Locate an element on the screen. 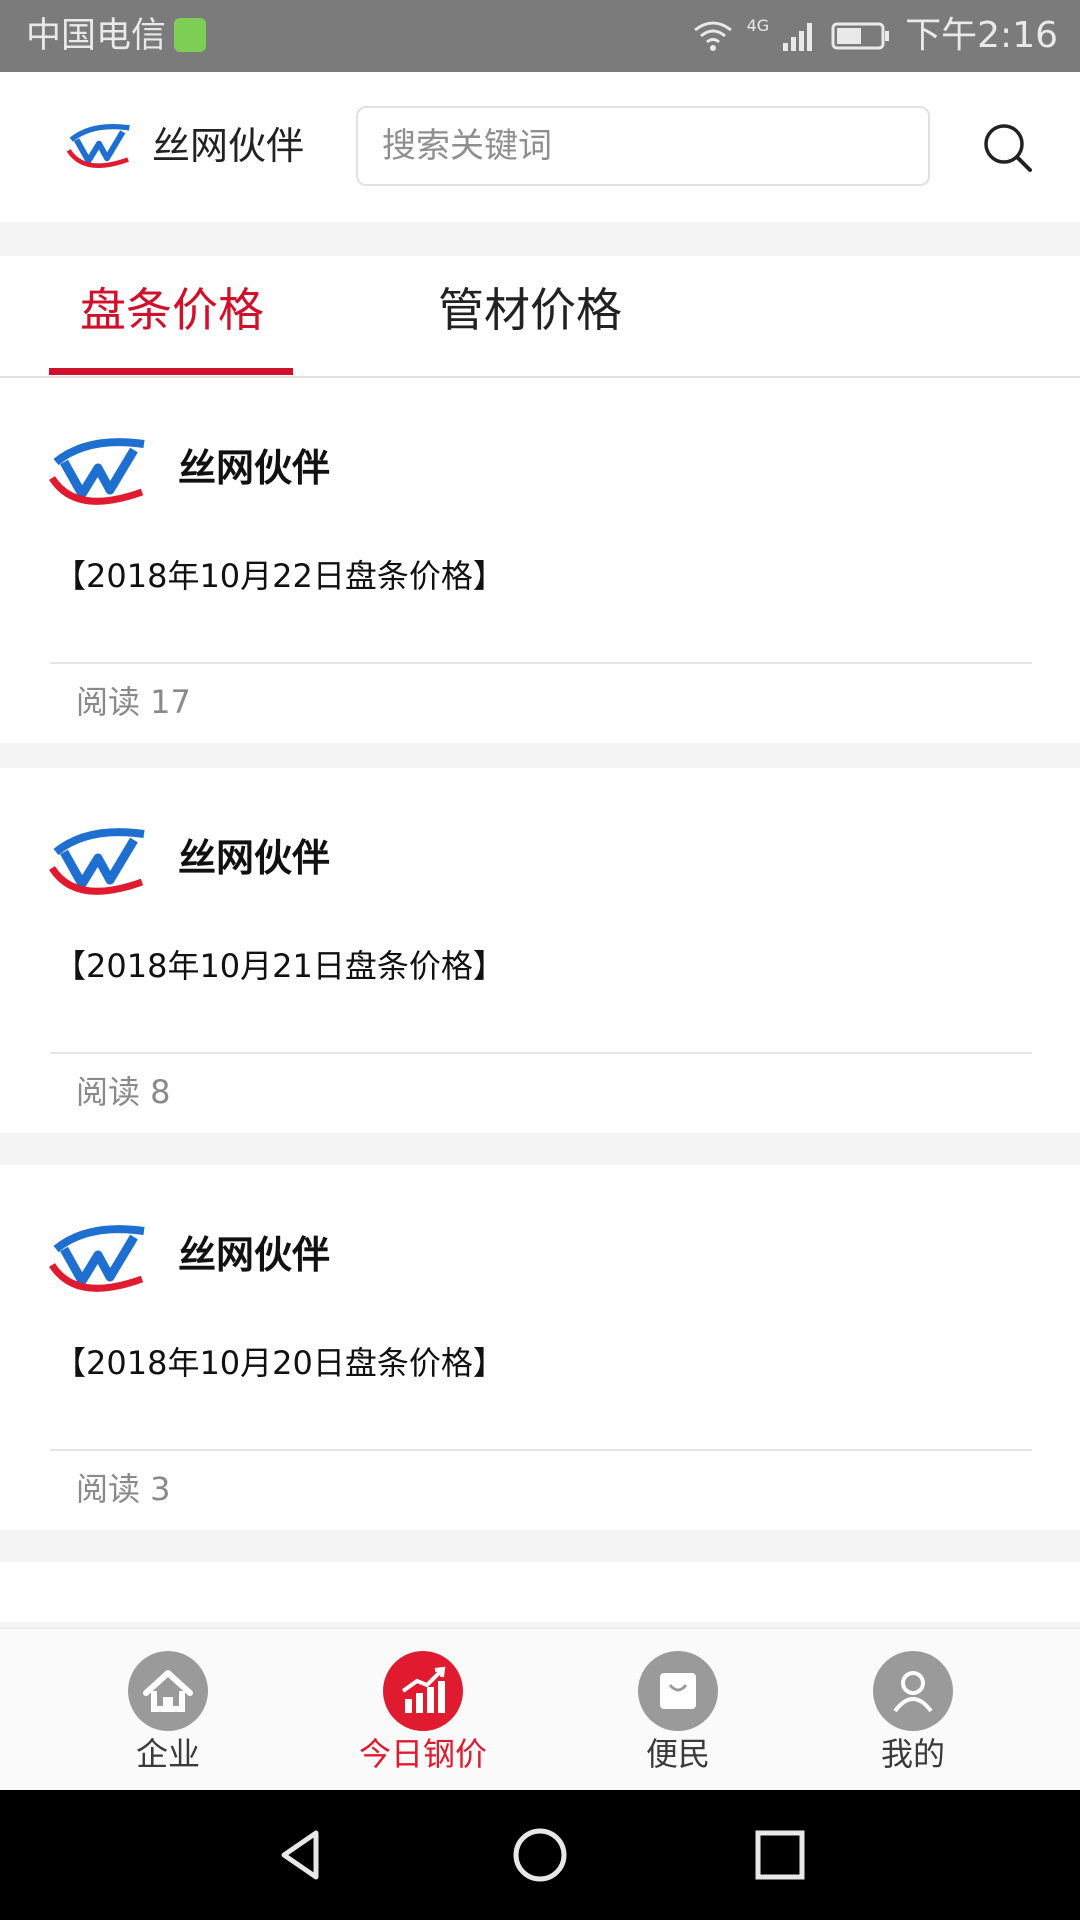  article-title: 【2018年10月20日盘条价格】 is located at coordinates (279, 1363).